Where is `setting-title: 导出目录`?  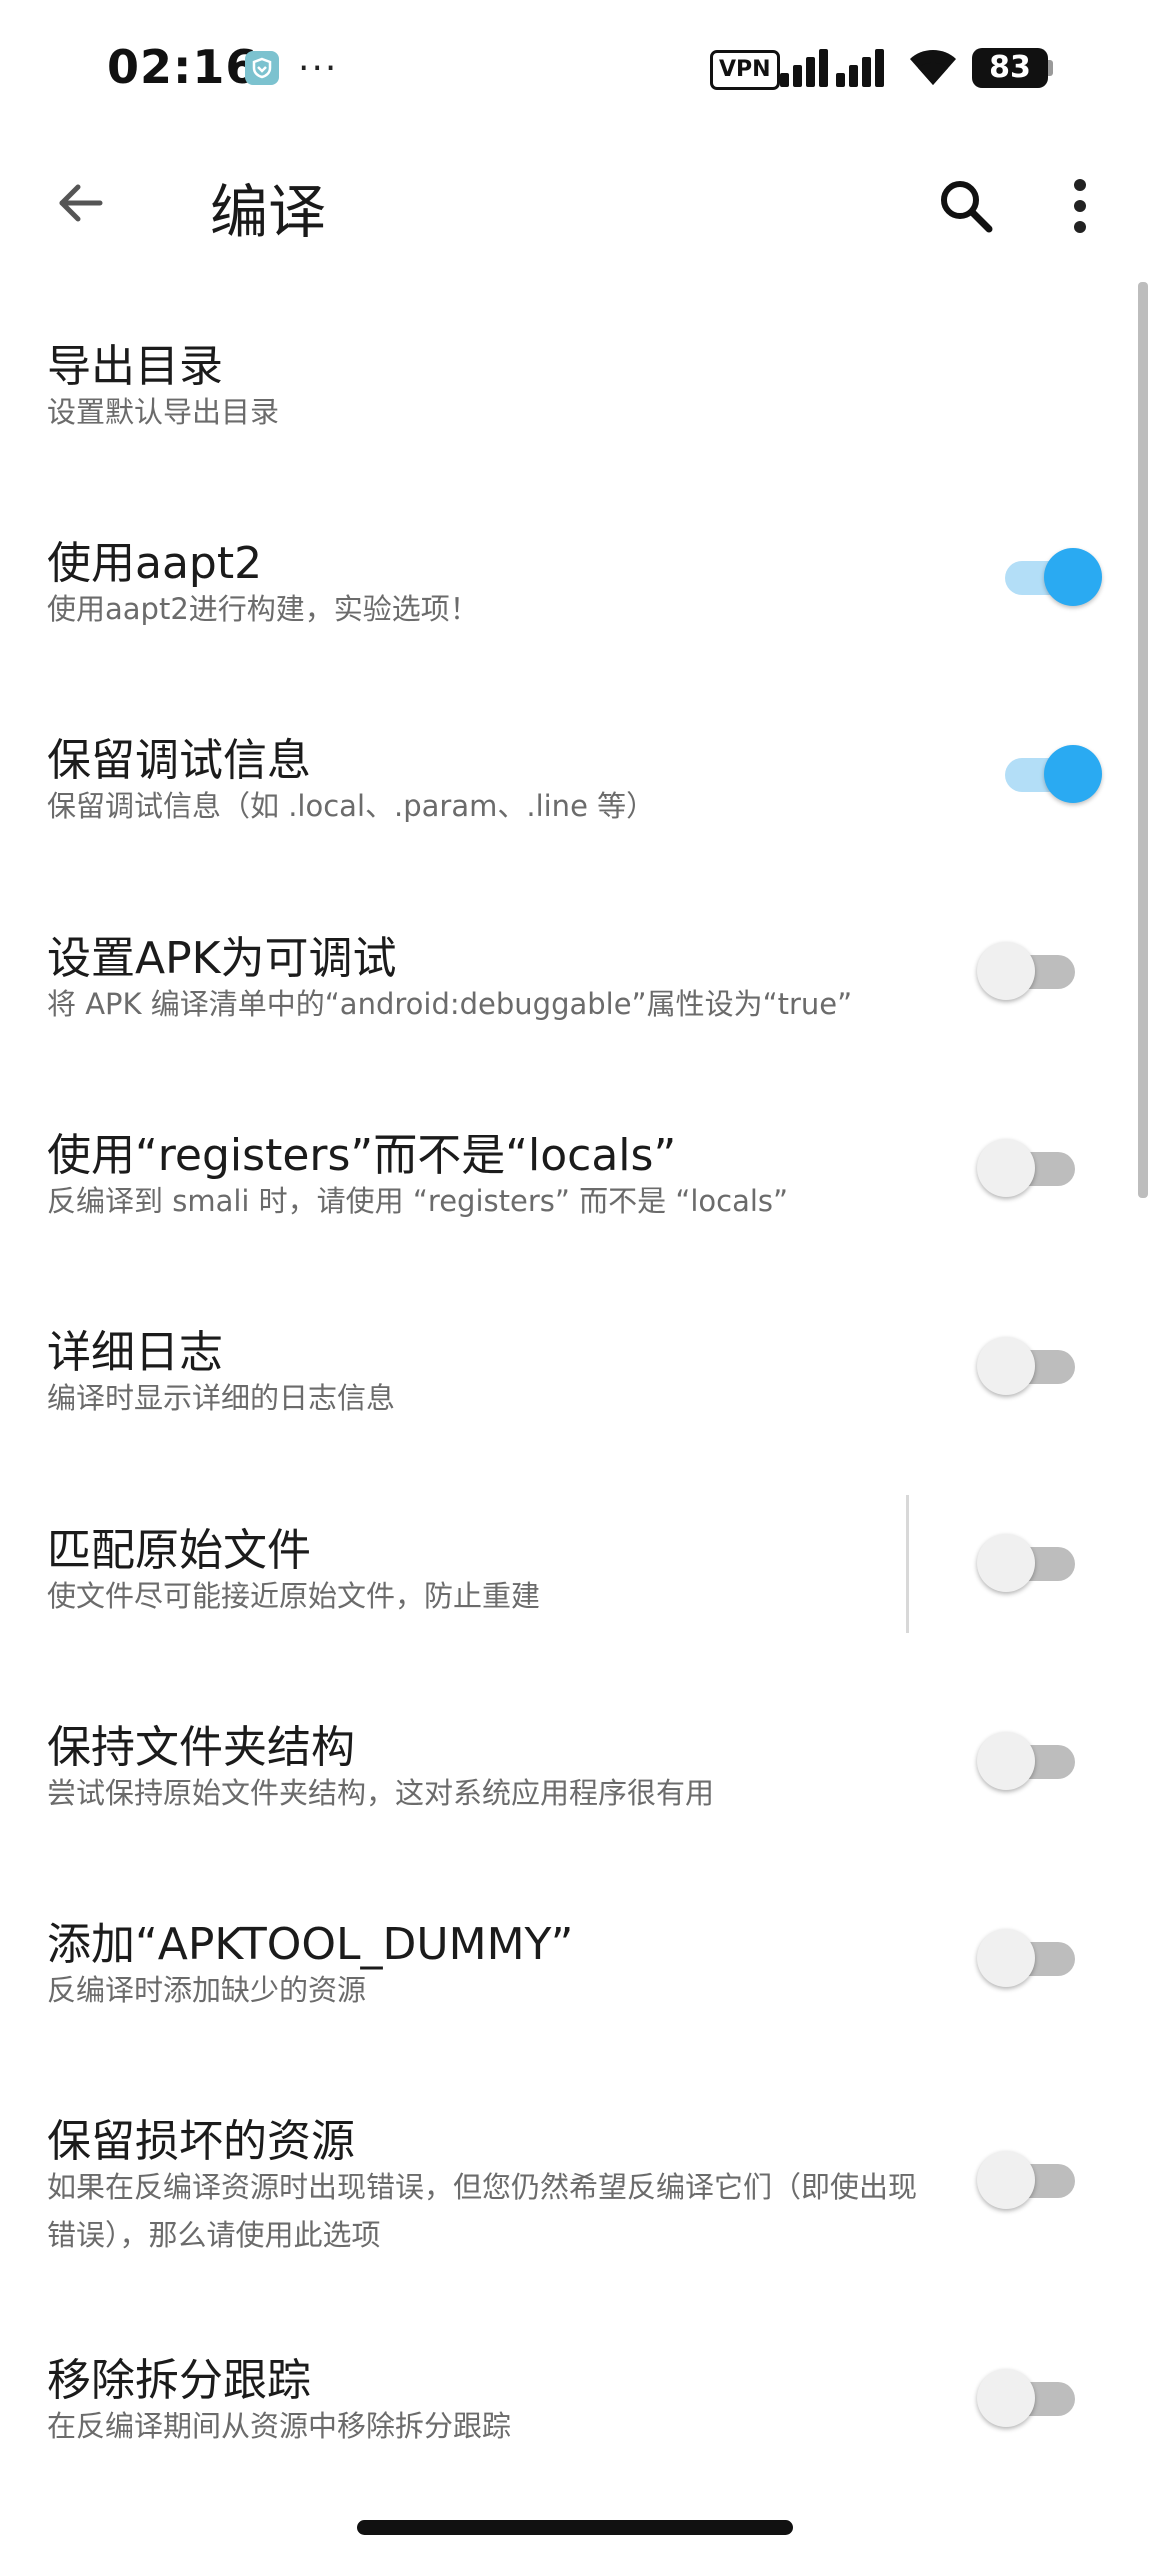
setting-title: 导出目录 is located at coordinates (135, 366).